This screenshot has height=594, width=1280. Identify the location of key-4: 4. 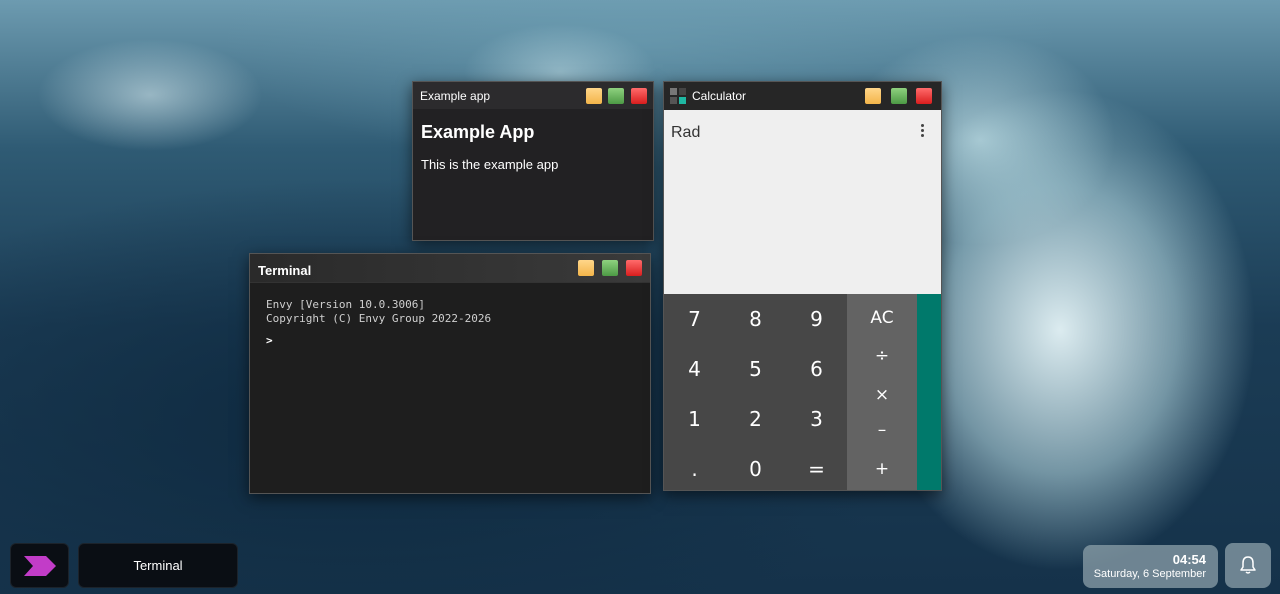
(694, 369).